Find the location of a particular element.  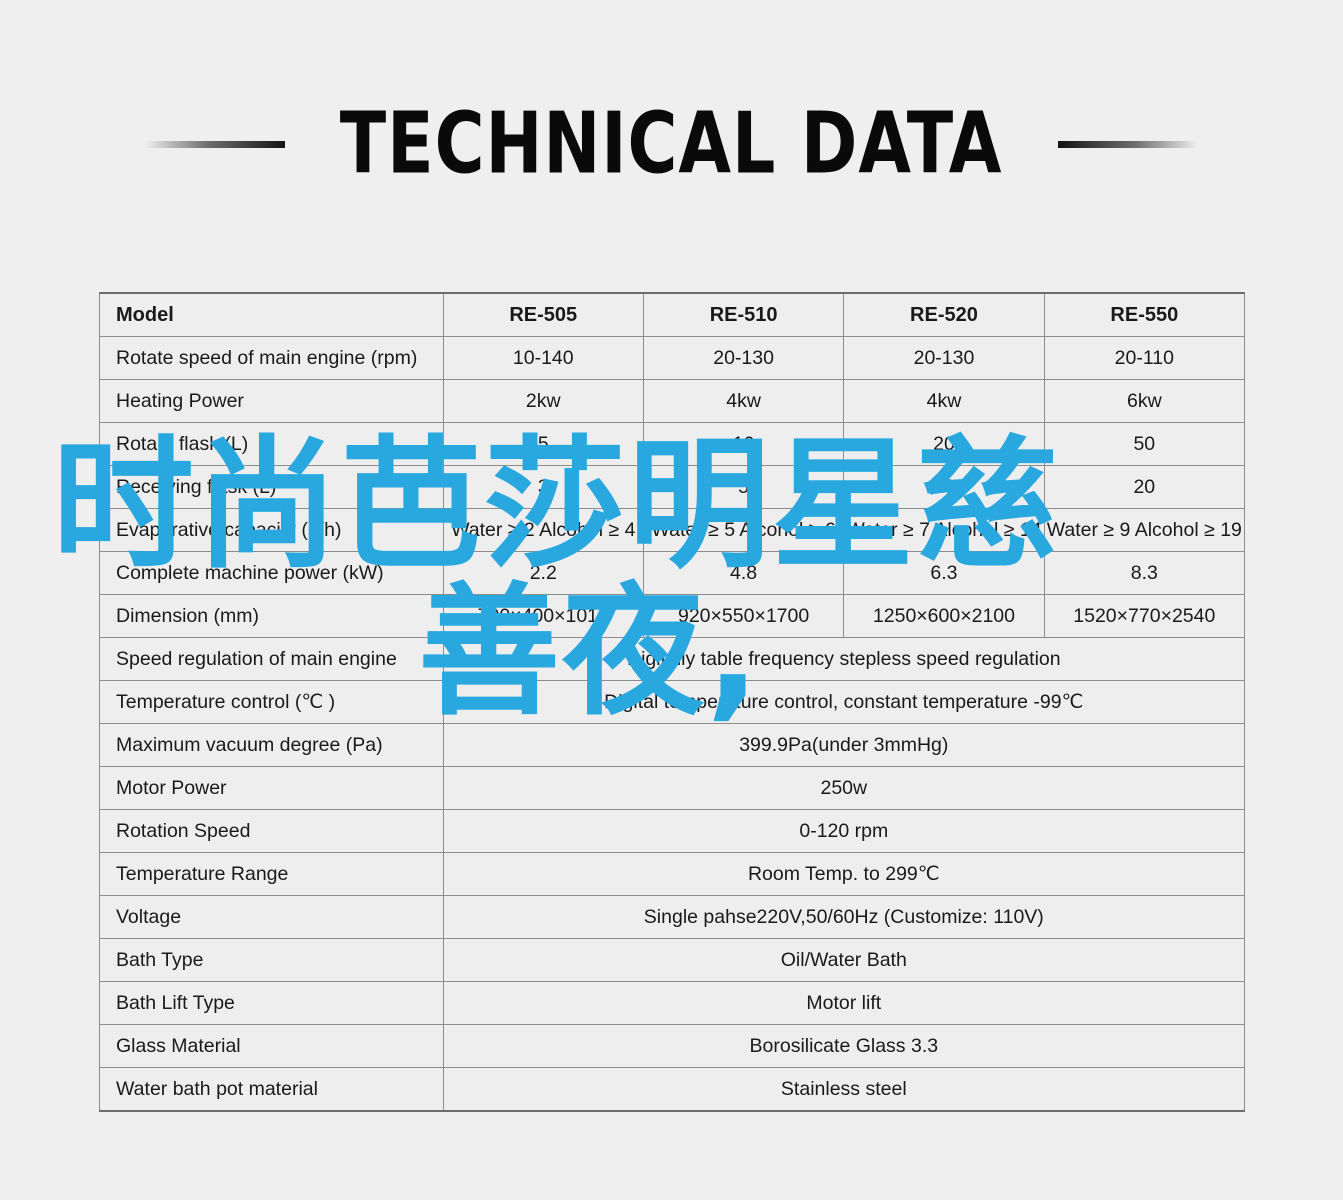

row-value: 920×550×1700 is located at coordinates (743, 616).